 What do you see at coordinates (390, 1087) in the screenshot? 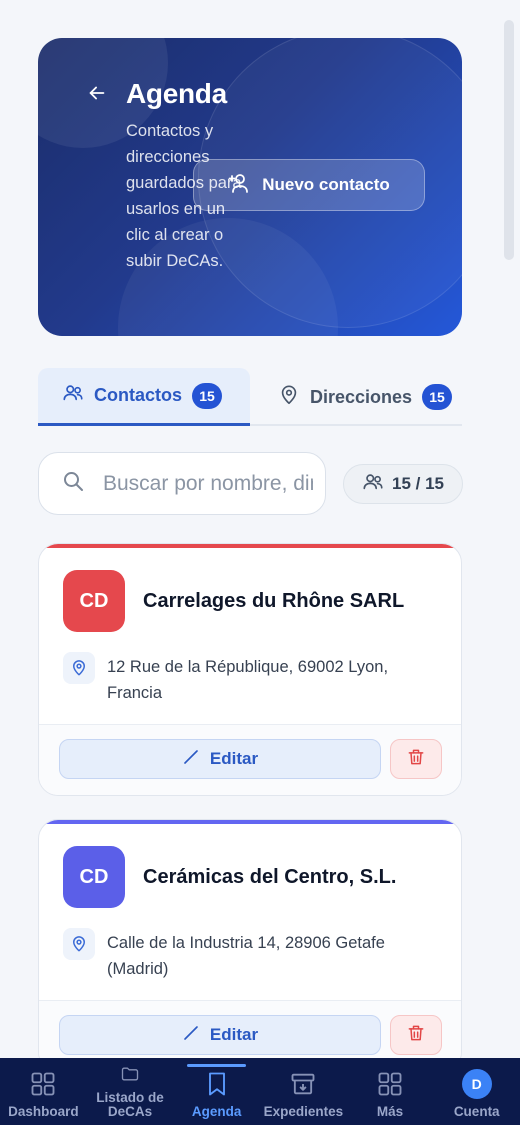
I see `grid-icon` at bounding box center [390, 1087].